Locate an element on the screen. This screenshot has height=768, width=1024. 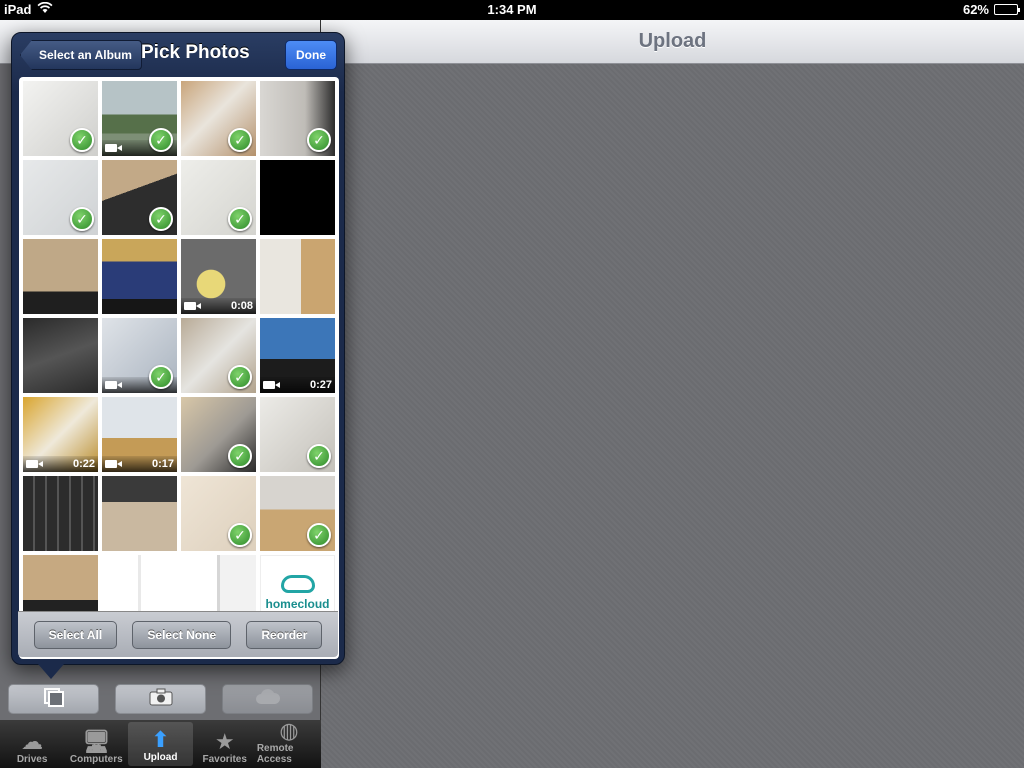
popover-footer-toolbar: Select All Select None Reorder is located at coordinates (178, 634).